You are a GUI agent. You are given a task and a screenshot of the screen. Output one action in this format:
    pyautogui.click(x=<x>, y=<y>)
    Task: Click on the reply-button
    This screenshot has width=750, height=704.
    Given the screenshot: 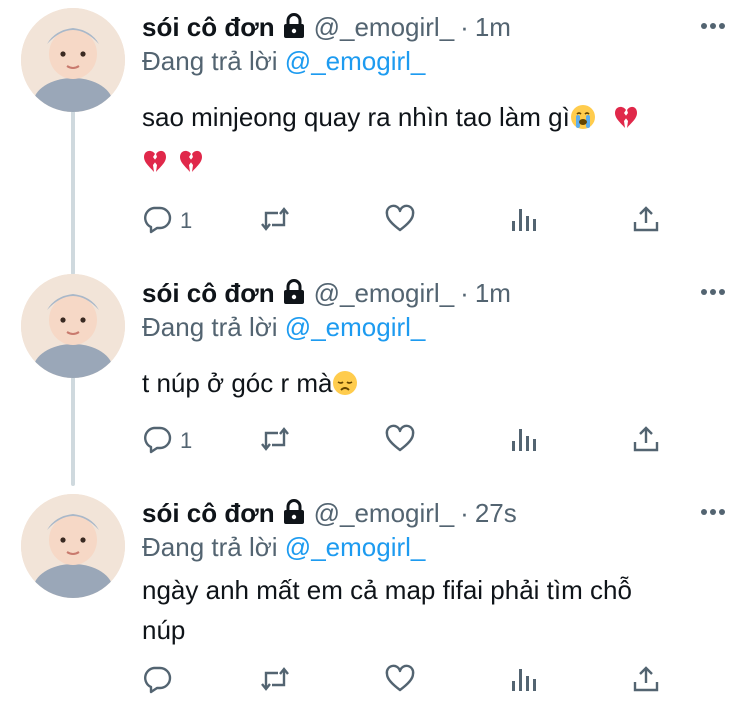 What is the action you would take?
    pyautogui.click(x=157, y=684)
    